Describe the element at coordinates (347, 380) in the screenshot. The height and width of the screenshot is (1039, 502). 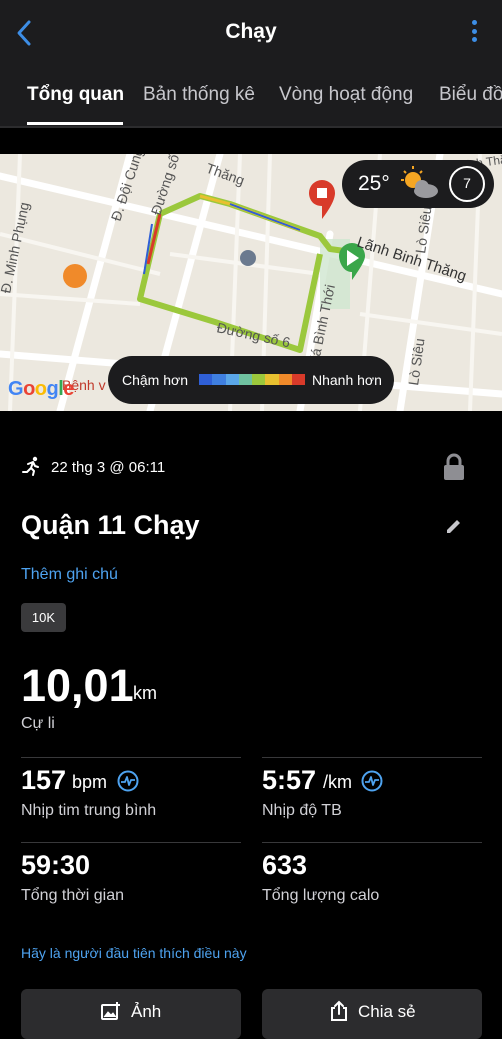
I see `legend-fast-label: Nhanh hơn` at that location.